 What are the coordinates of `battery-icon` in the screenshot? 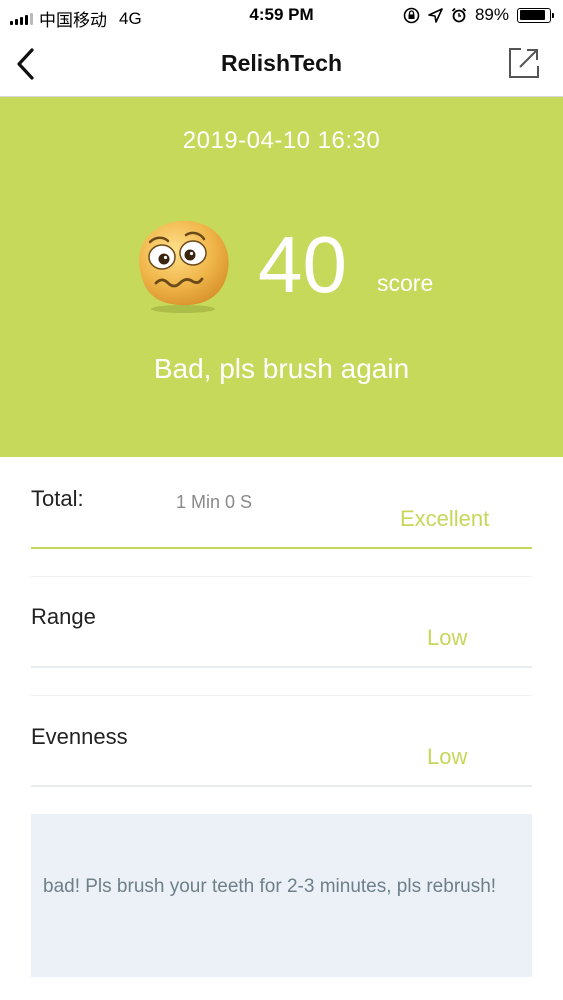 It's located at (535, 15).